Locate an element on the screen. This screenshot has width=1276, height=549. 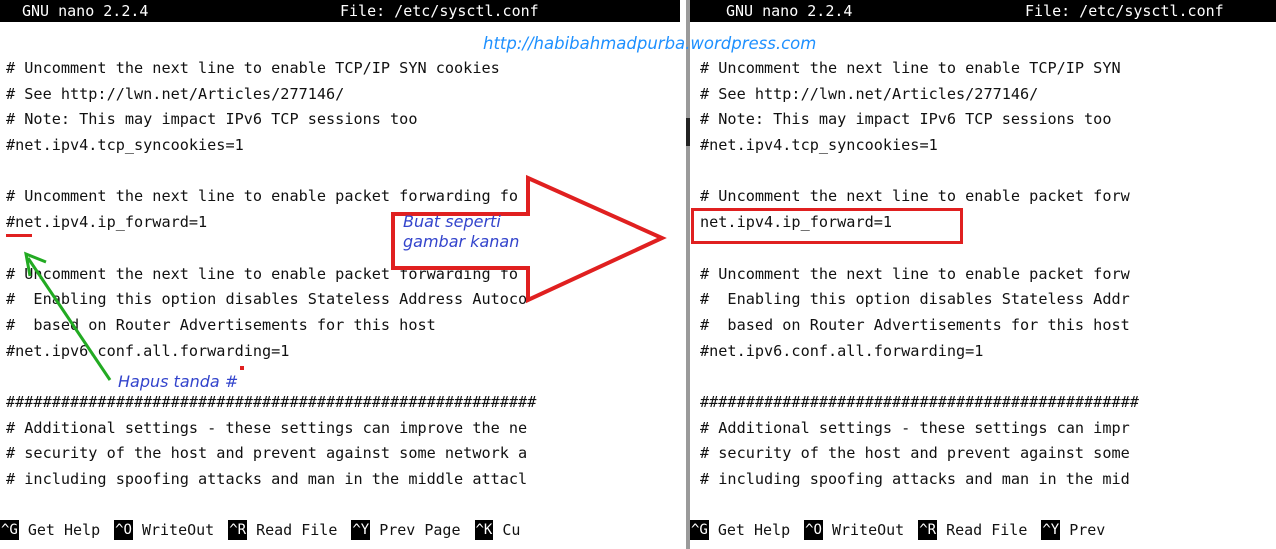
hash-underline-mark is located at coordinates (19, 235).